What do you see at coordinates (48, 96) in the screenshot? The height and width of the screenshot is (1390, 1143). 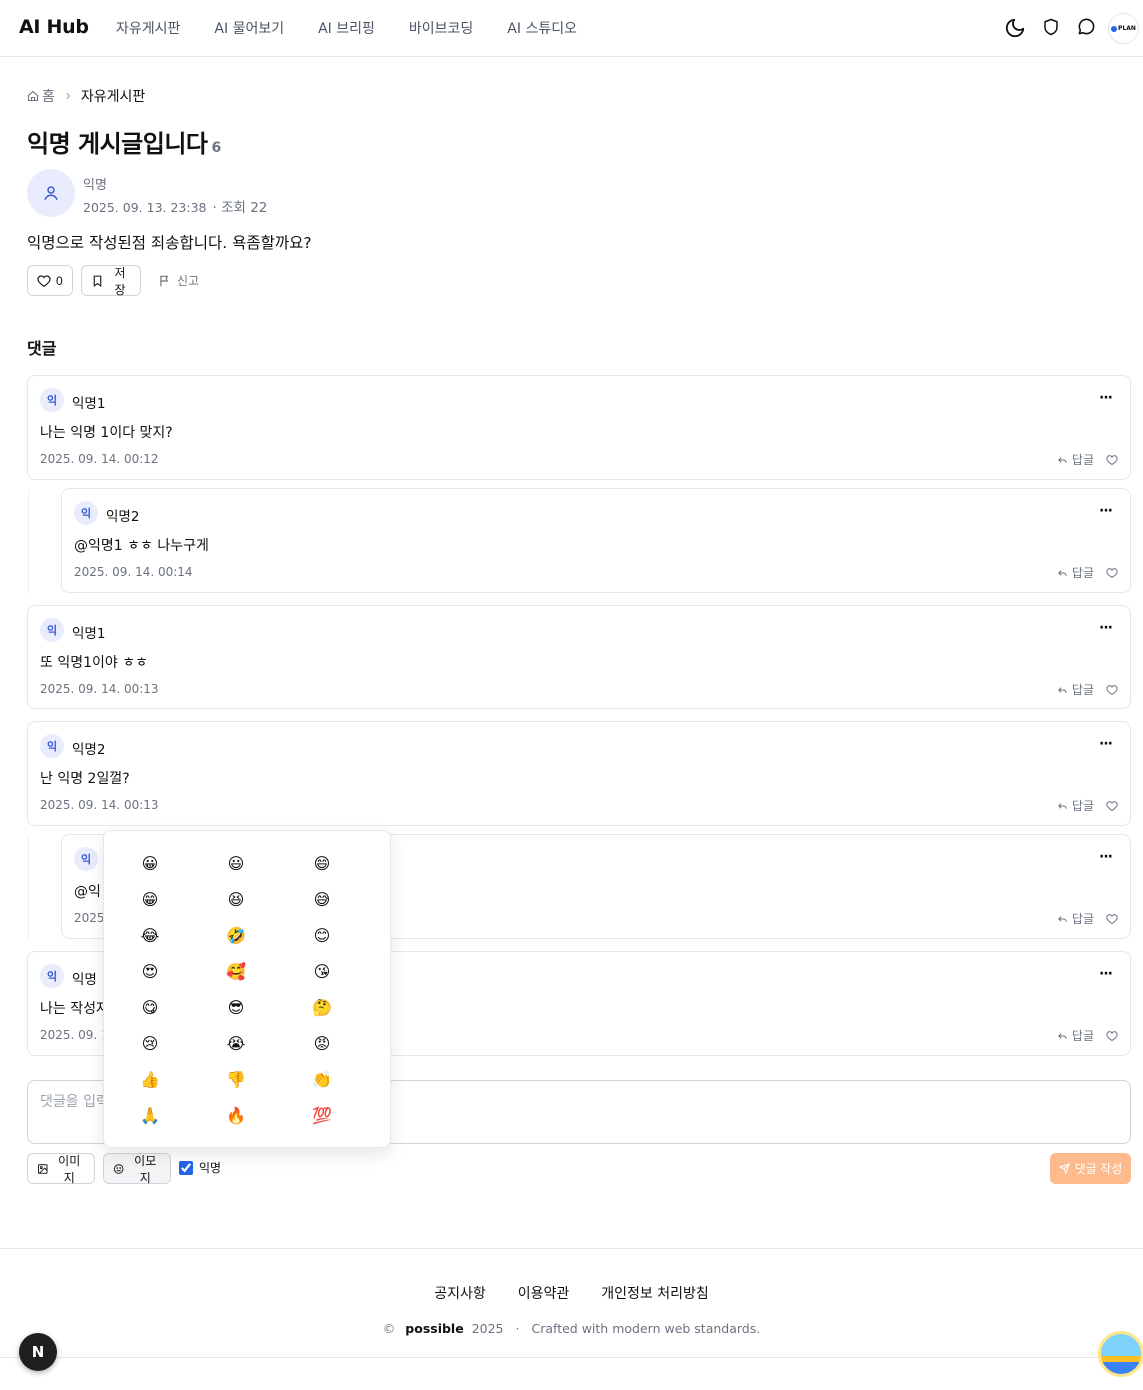 I see `breadcrumb-home: 홈` at bounding box center [48, 96].